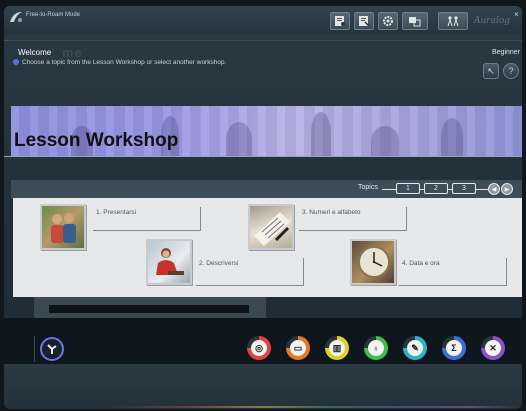 The width and height of the screenshot is (526, 411). I want to click on lesson-1-card: 1. Presentarsi, so click(147, 219).